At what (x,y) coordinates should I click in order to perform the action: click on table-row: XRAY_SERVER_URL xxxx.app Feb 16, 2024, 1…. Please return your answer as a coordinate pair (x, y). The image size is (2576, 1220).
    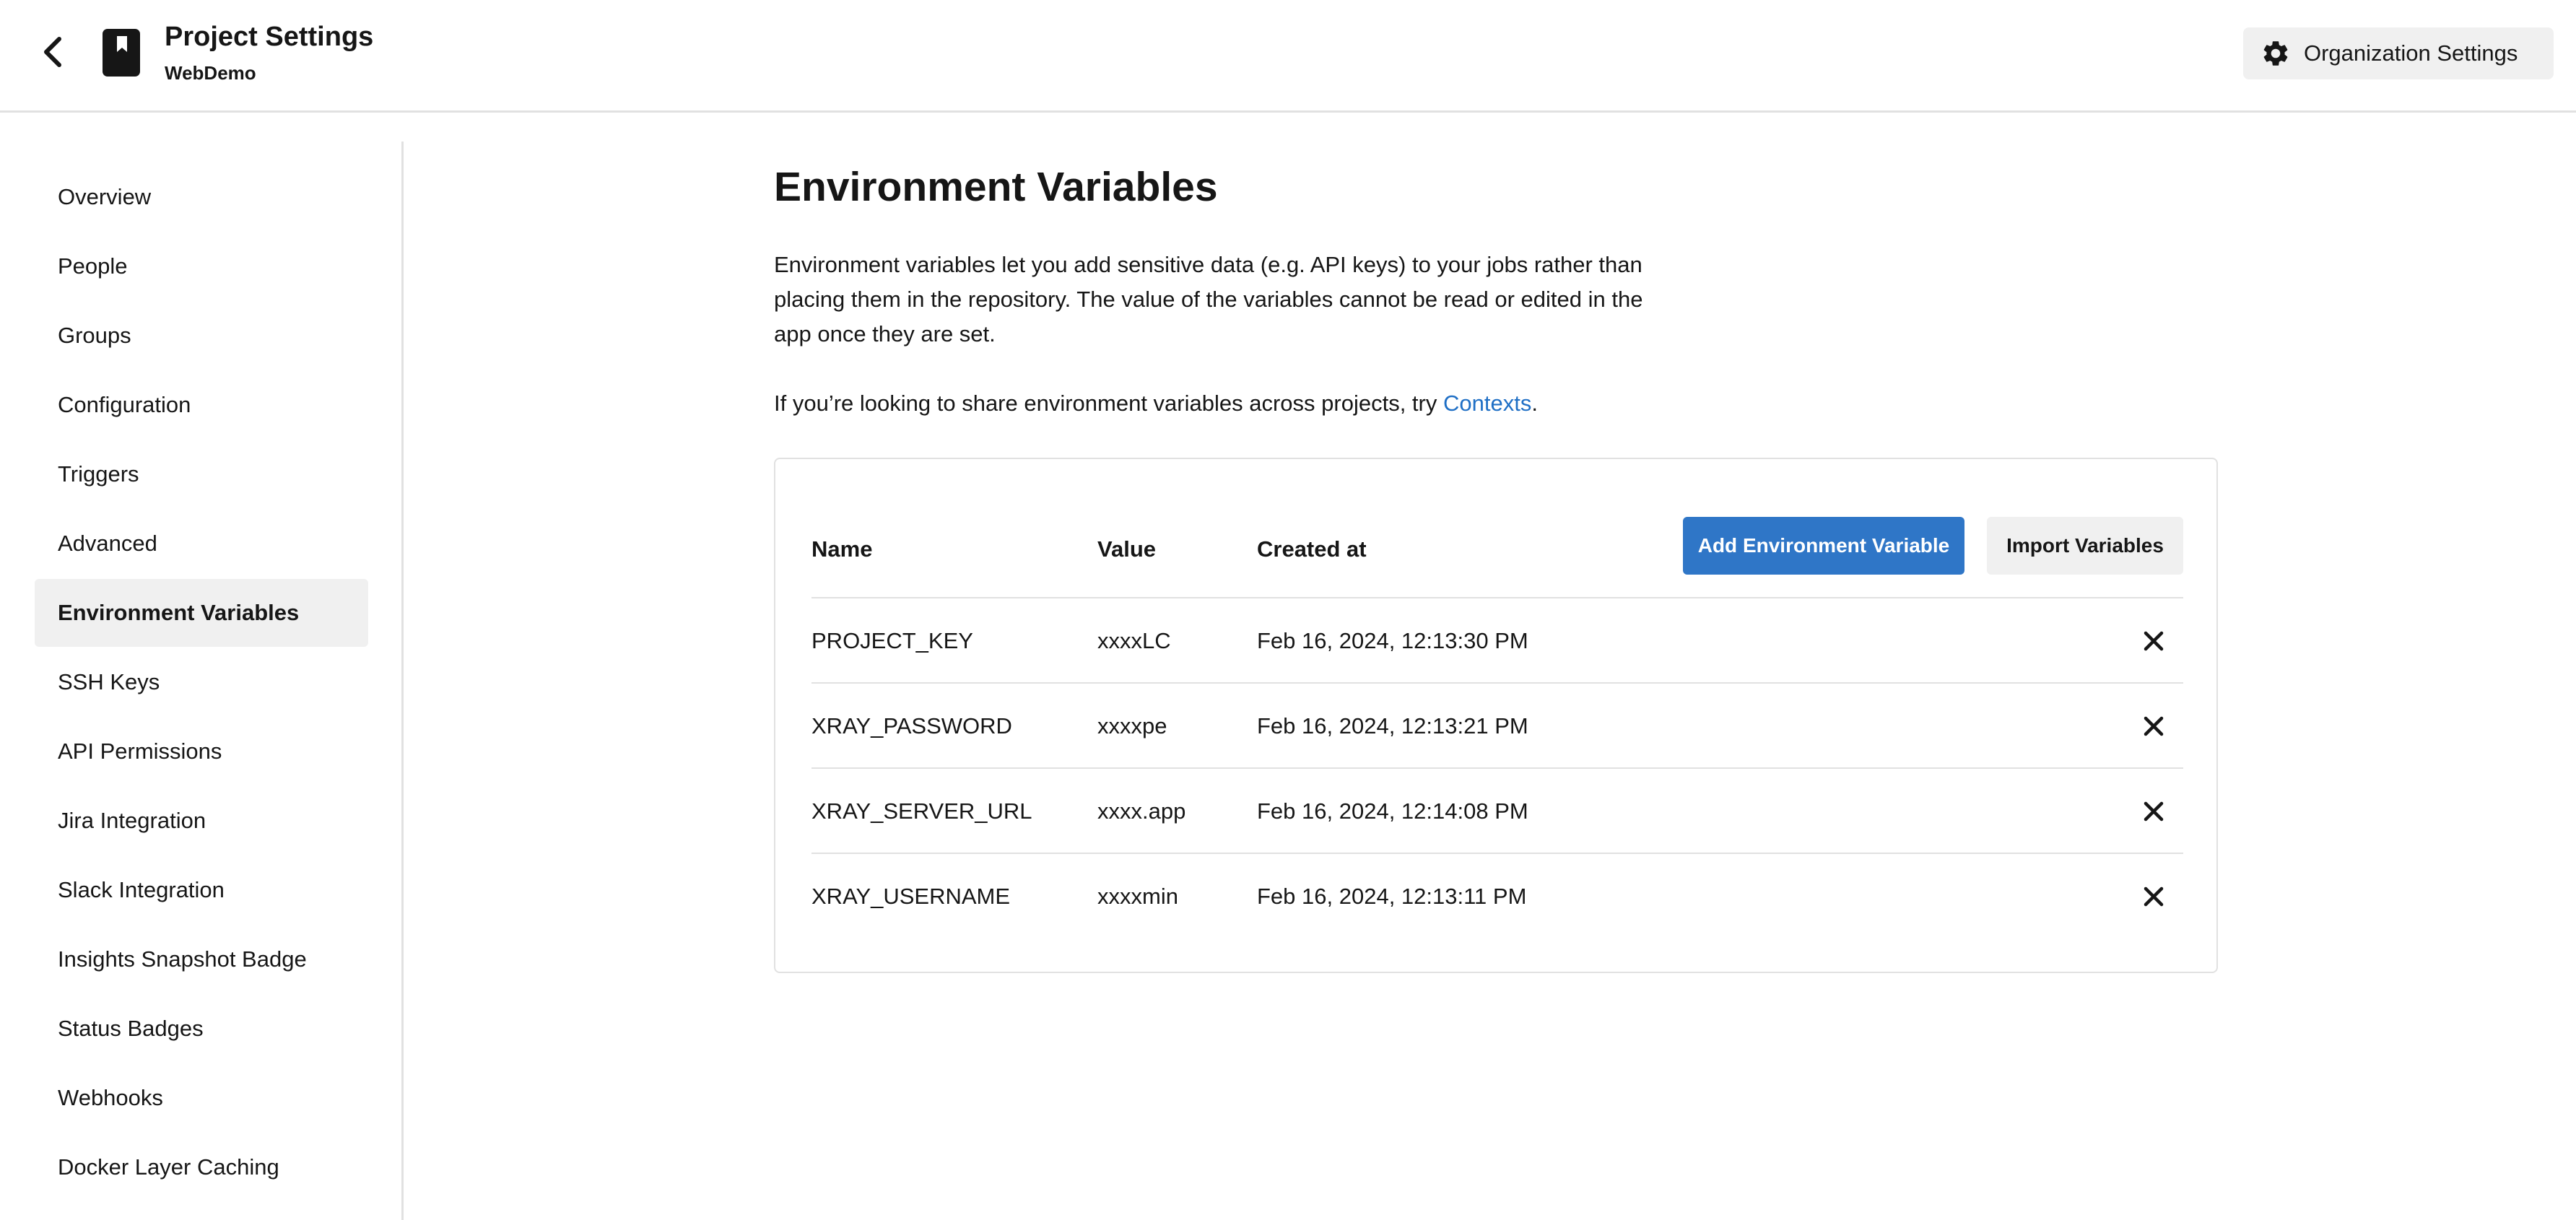
    Looking at the image, I should click on (1497, 812).